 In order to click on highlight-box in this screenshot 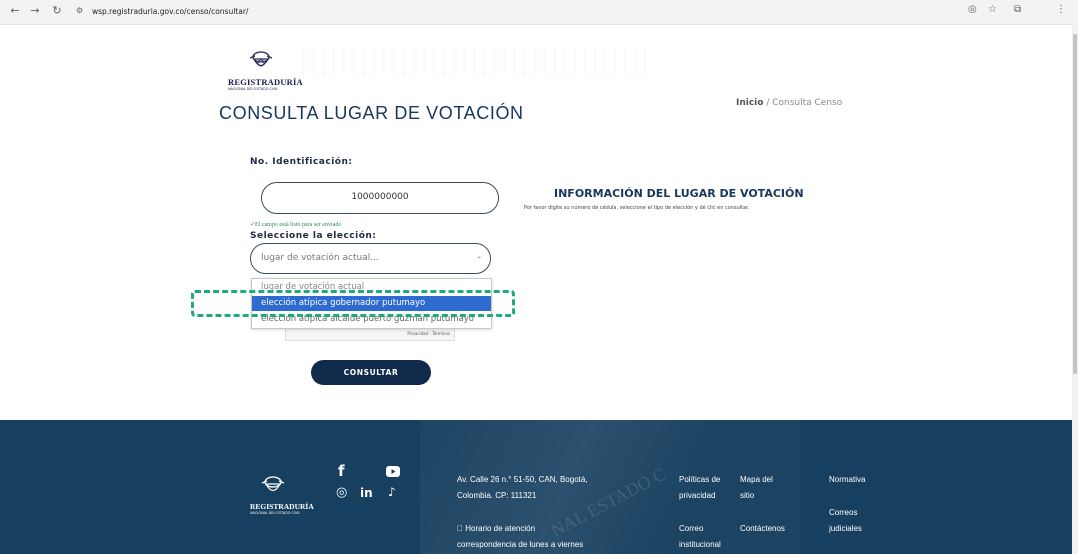, I will do `click(353, 303)`.